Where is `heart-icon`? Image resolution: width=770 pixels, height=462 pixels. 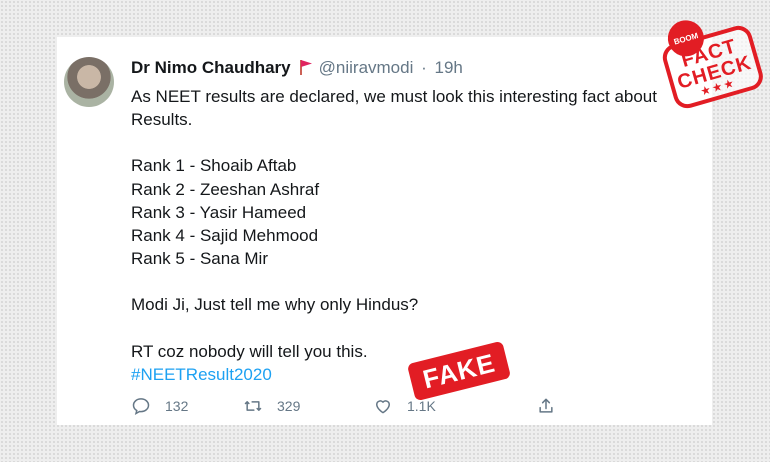 heart-icon is located at coordinates (383, 407).